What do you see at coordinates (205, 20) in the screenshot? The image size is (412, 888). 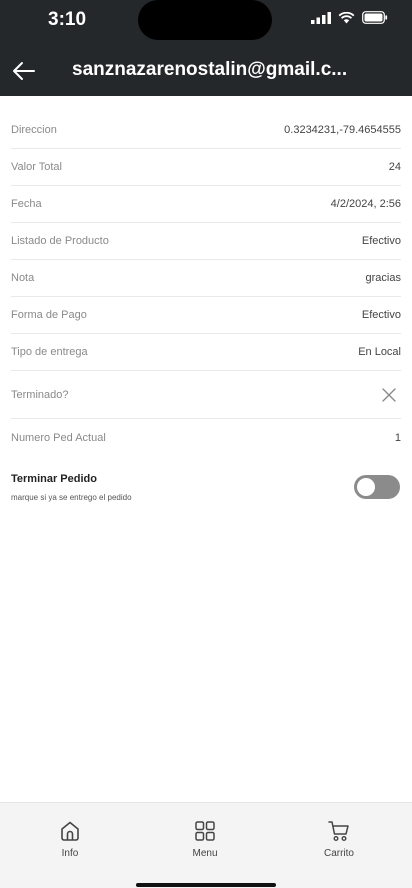 I see `camera-notch` at bounding box center [205, 20].